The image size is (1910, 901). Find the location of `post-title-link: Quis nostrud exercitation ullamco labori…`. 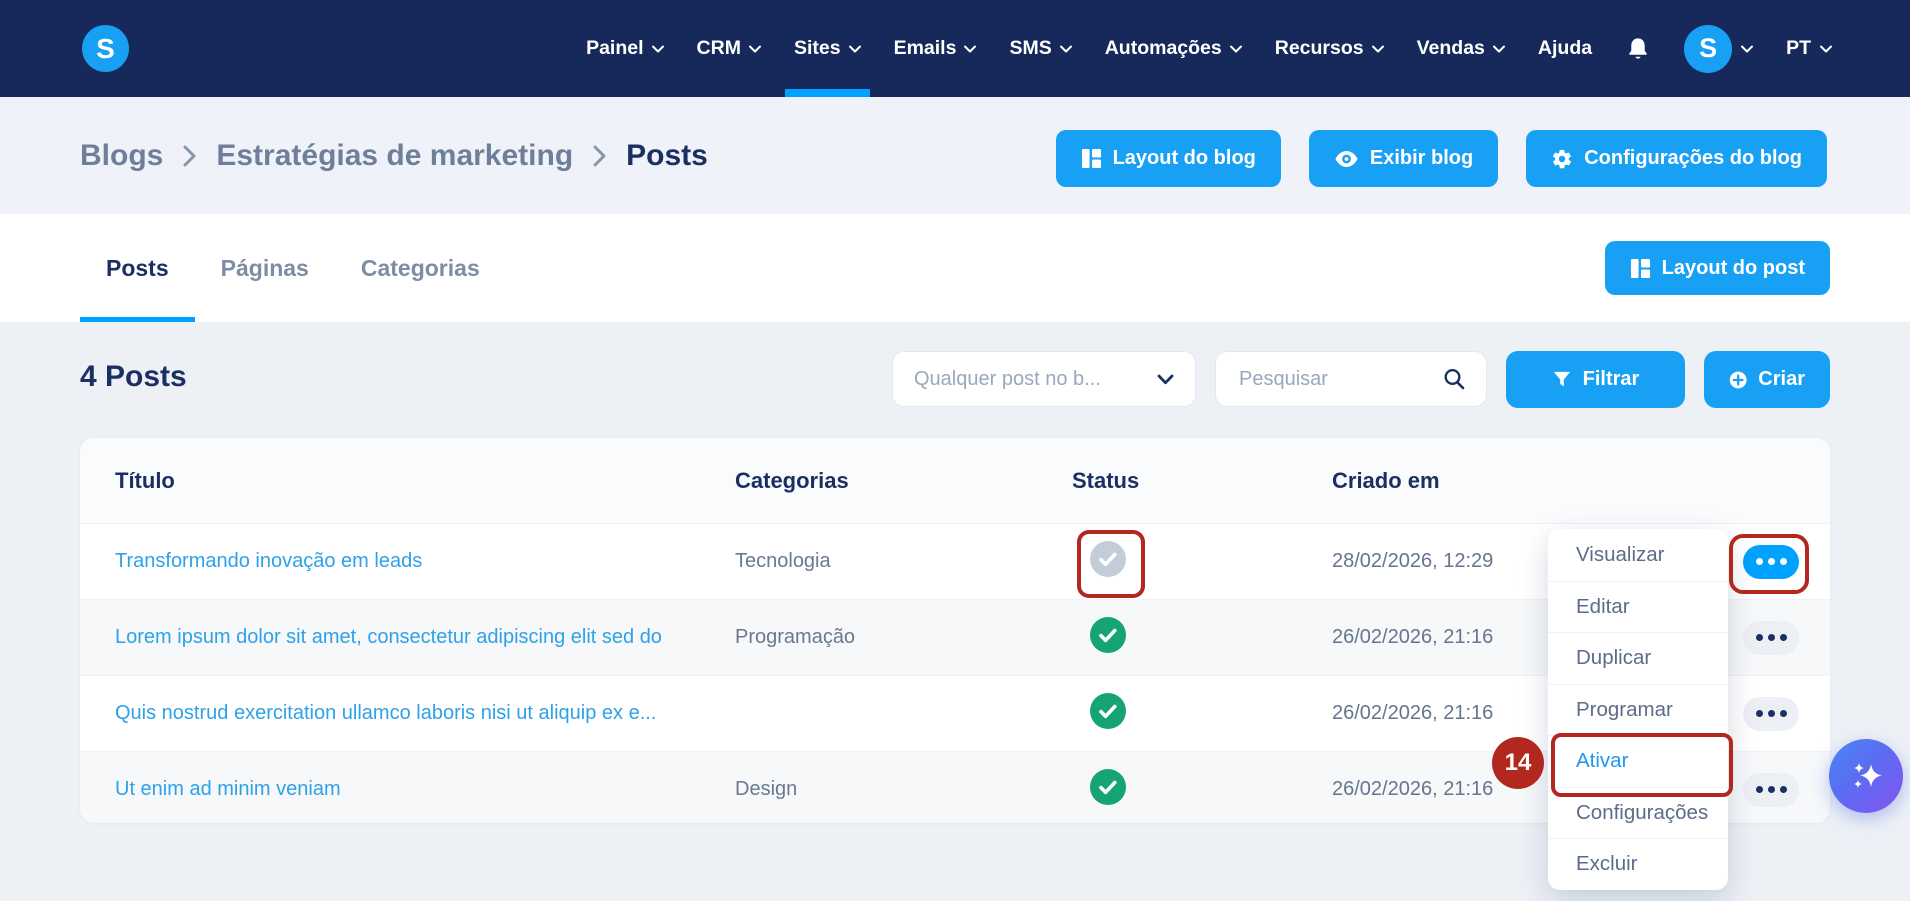

post-title-link: Quis nostrud exercitation ullamco labori… is located at coordinates (425, 713).